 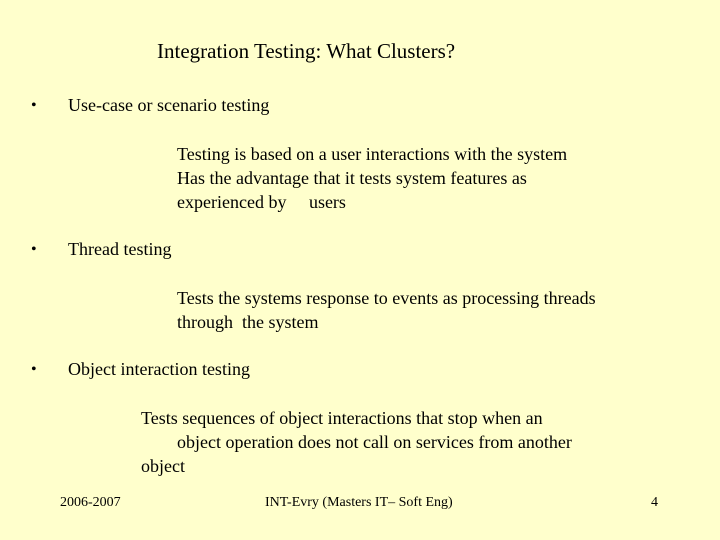 What do you see at coordinates (359, 502) in the screenshot?
I see `footer-center: INT-Evry (Masters IT– Soft Eng)` at bounding box center [359, 502].